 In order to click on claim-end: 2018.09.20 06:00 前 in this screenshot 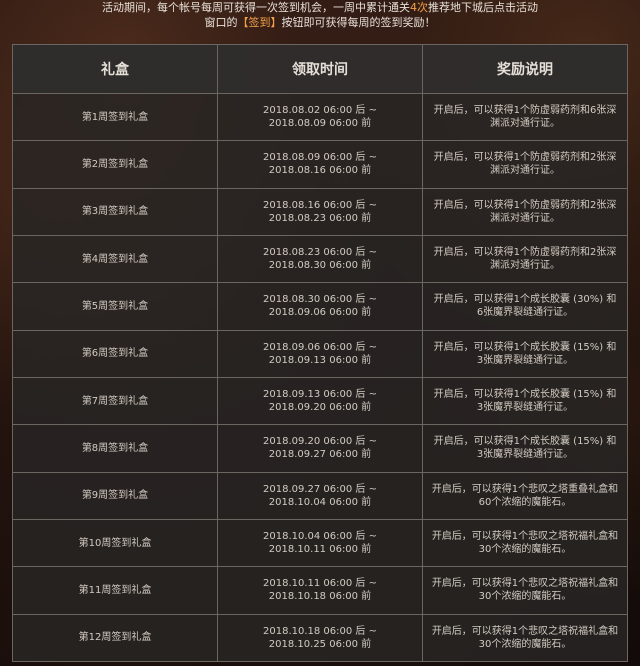, I will do `click(320, 408)`.